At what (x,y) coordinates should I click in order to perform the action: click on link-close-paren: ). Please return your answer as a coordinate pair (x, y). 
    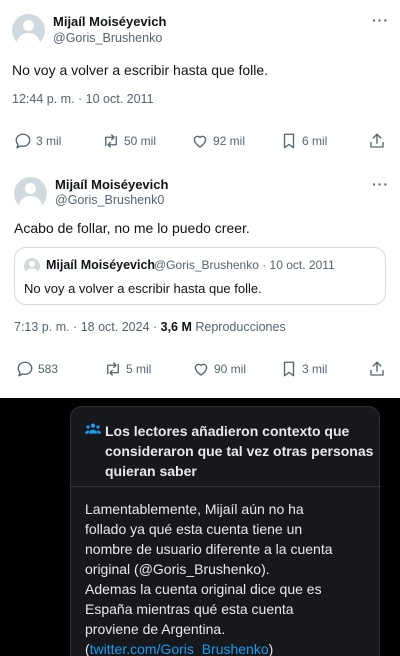
    Looking at the image, I should click on (271, 648).